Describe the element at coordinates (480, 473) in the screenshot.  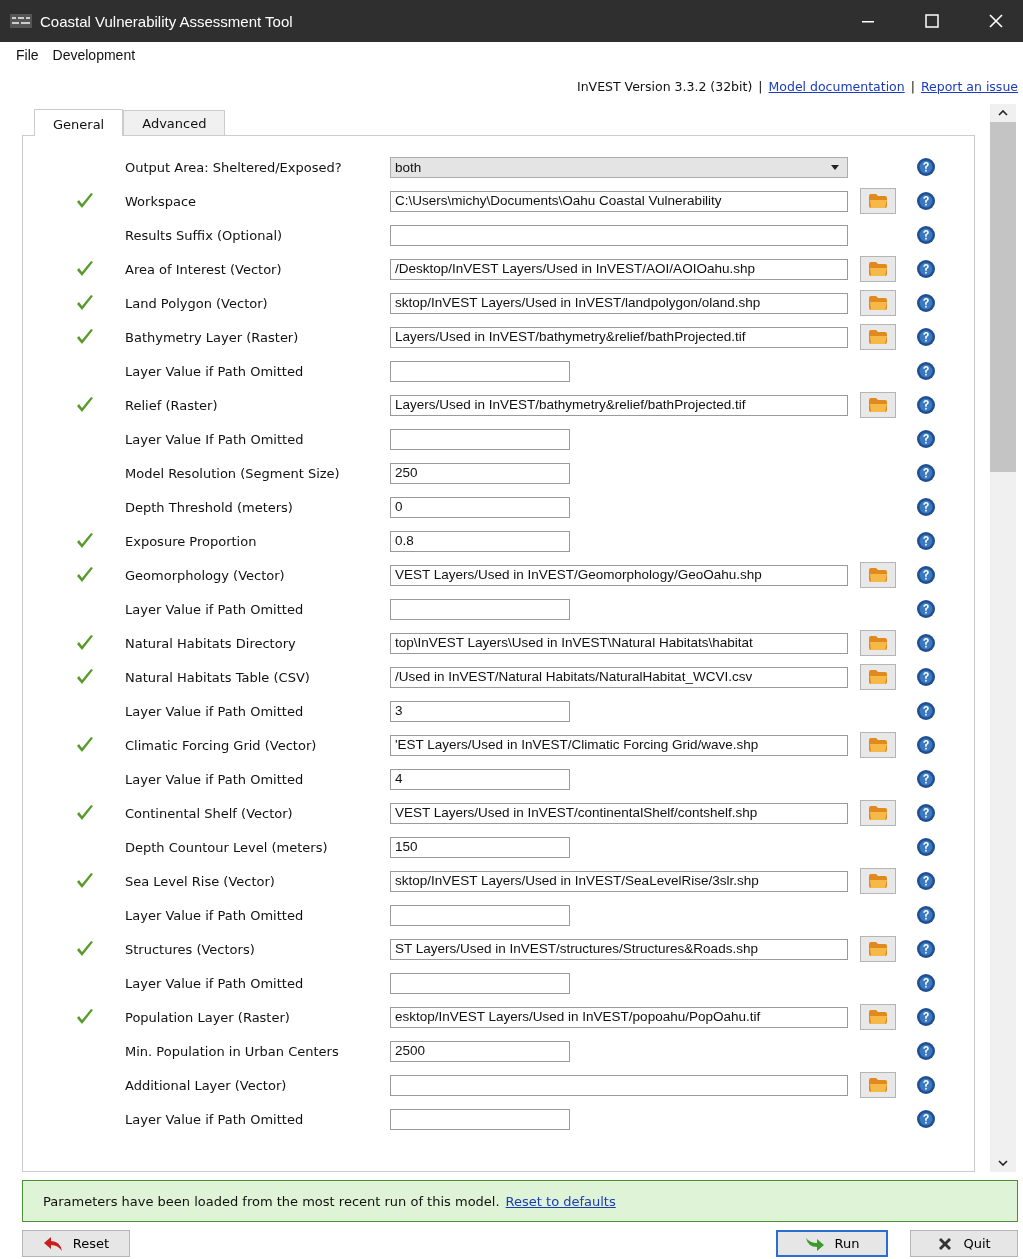
I see `text-field: 250` at that location.